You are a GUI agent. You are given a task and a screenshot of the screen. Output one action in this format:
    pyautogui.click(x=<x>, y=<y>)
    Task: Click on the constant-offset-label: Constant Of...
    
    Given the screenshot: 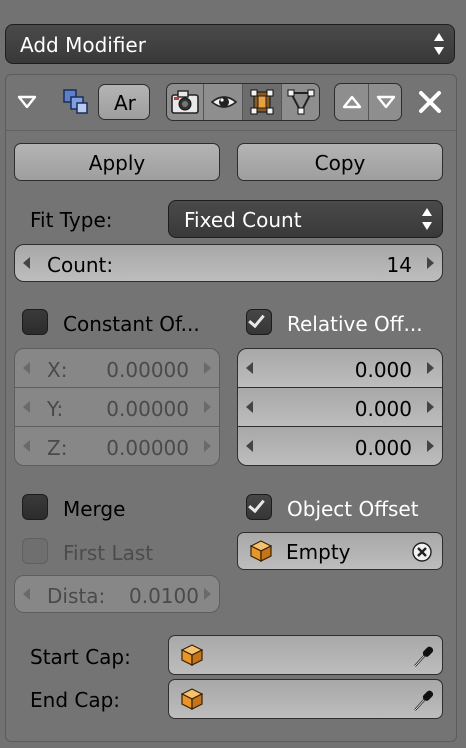 What is the action you would take?
    pyautogui.click(x=131, y=324)
    